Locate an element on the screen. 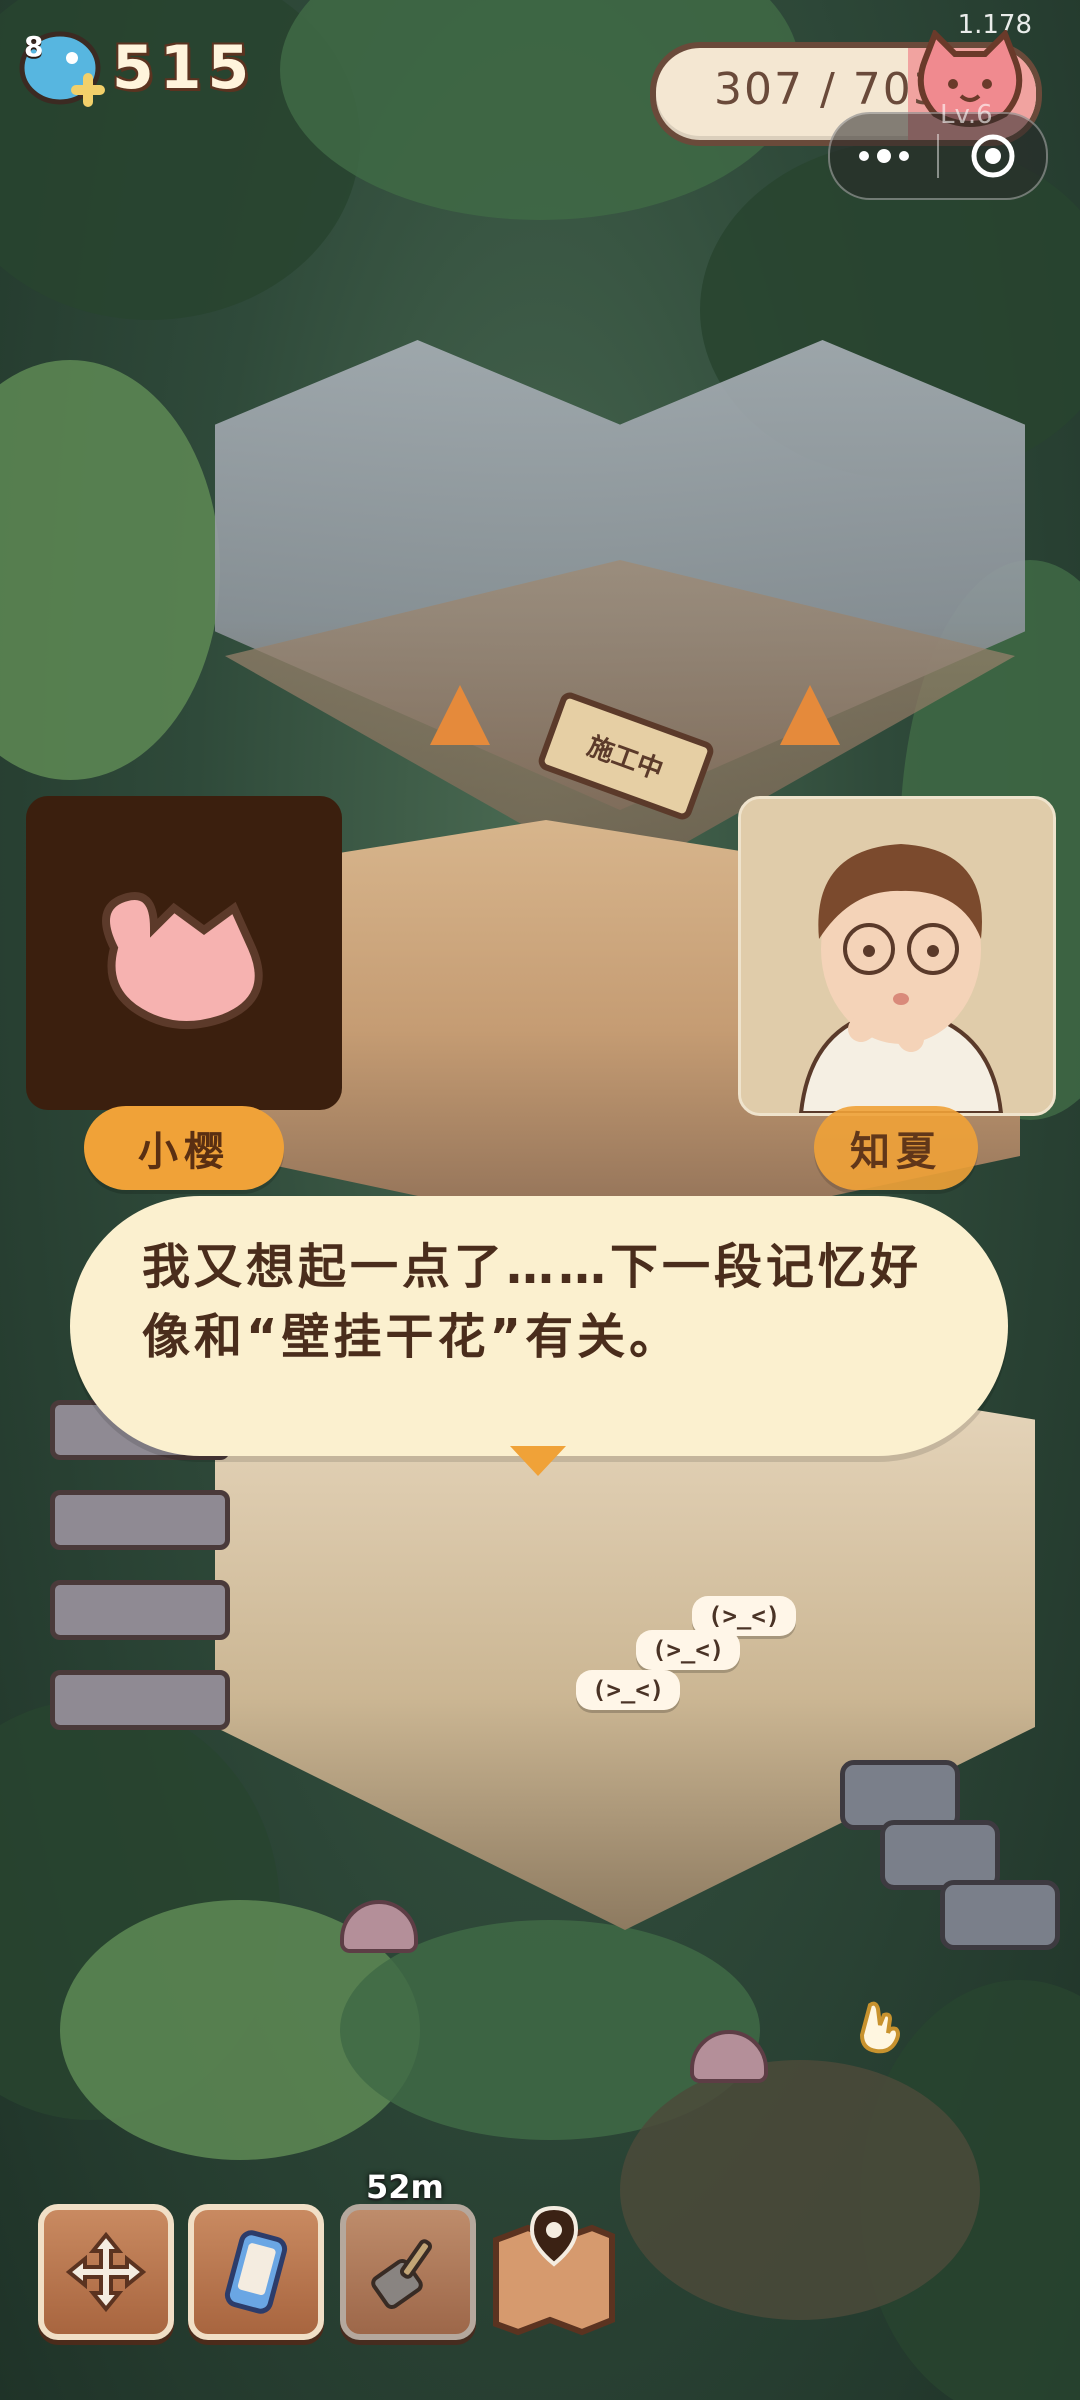 This screenshot has width=1080, height=2400. currency-display: 515 is located at coordinates (135, 68).